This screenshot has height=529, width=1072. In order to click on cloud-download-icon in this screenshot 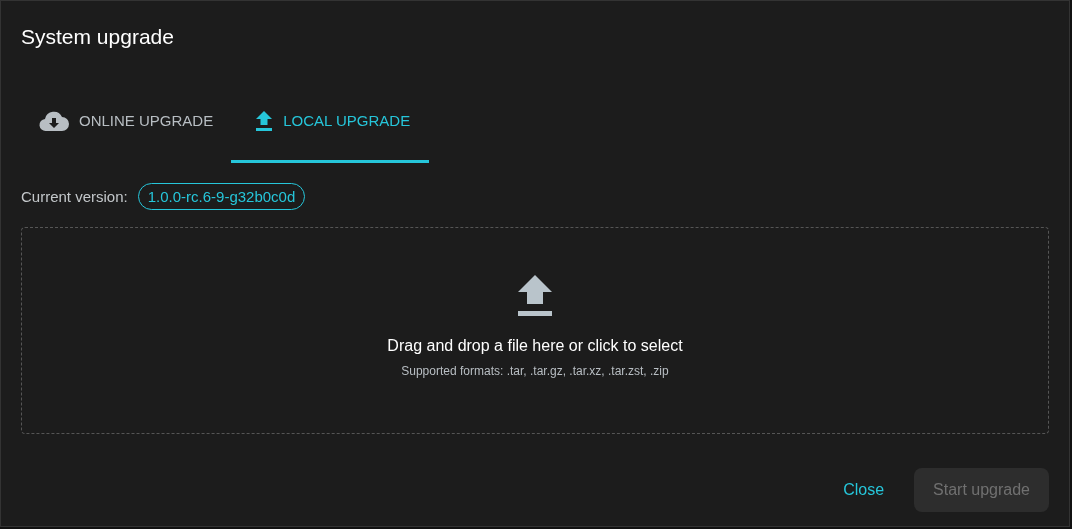, I will do `click(54, 120)`.